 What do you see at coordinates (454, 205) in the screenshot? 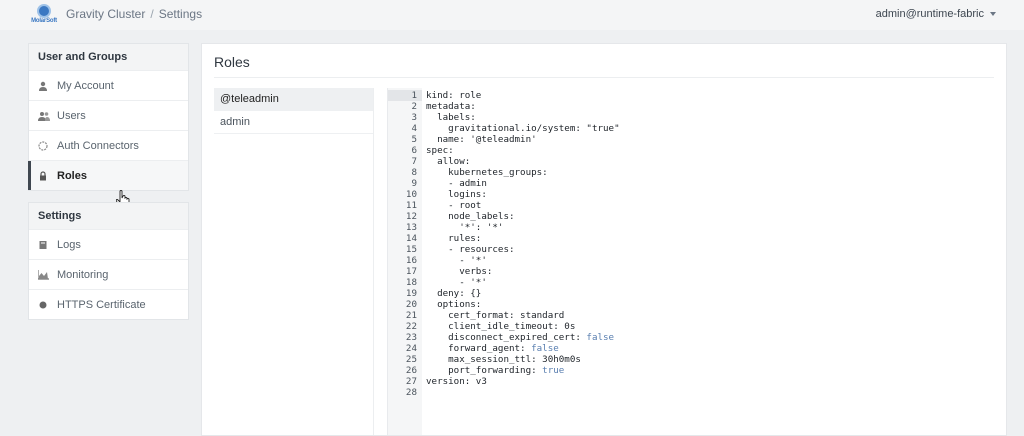
I see `code-text: - root` at bounding box center [454, 205].